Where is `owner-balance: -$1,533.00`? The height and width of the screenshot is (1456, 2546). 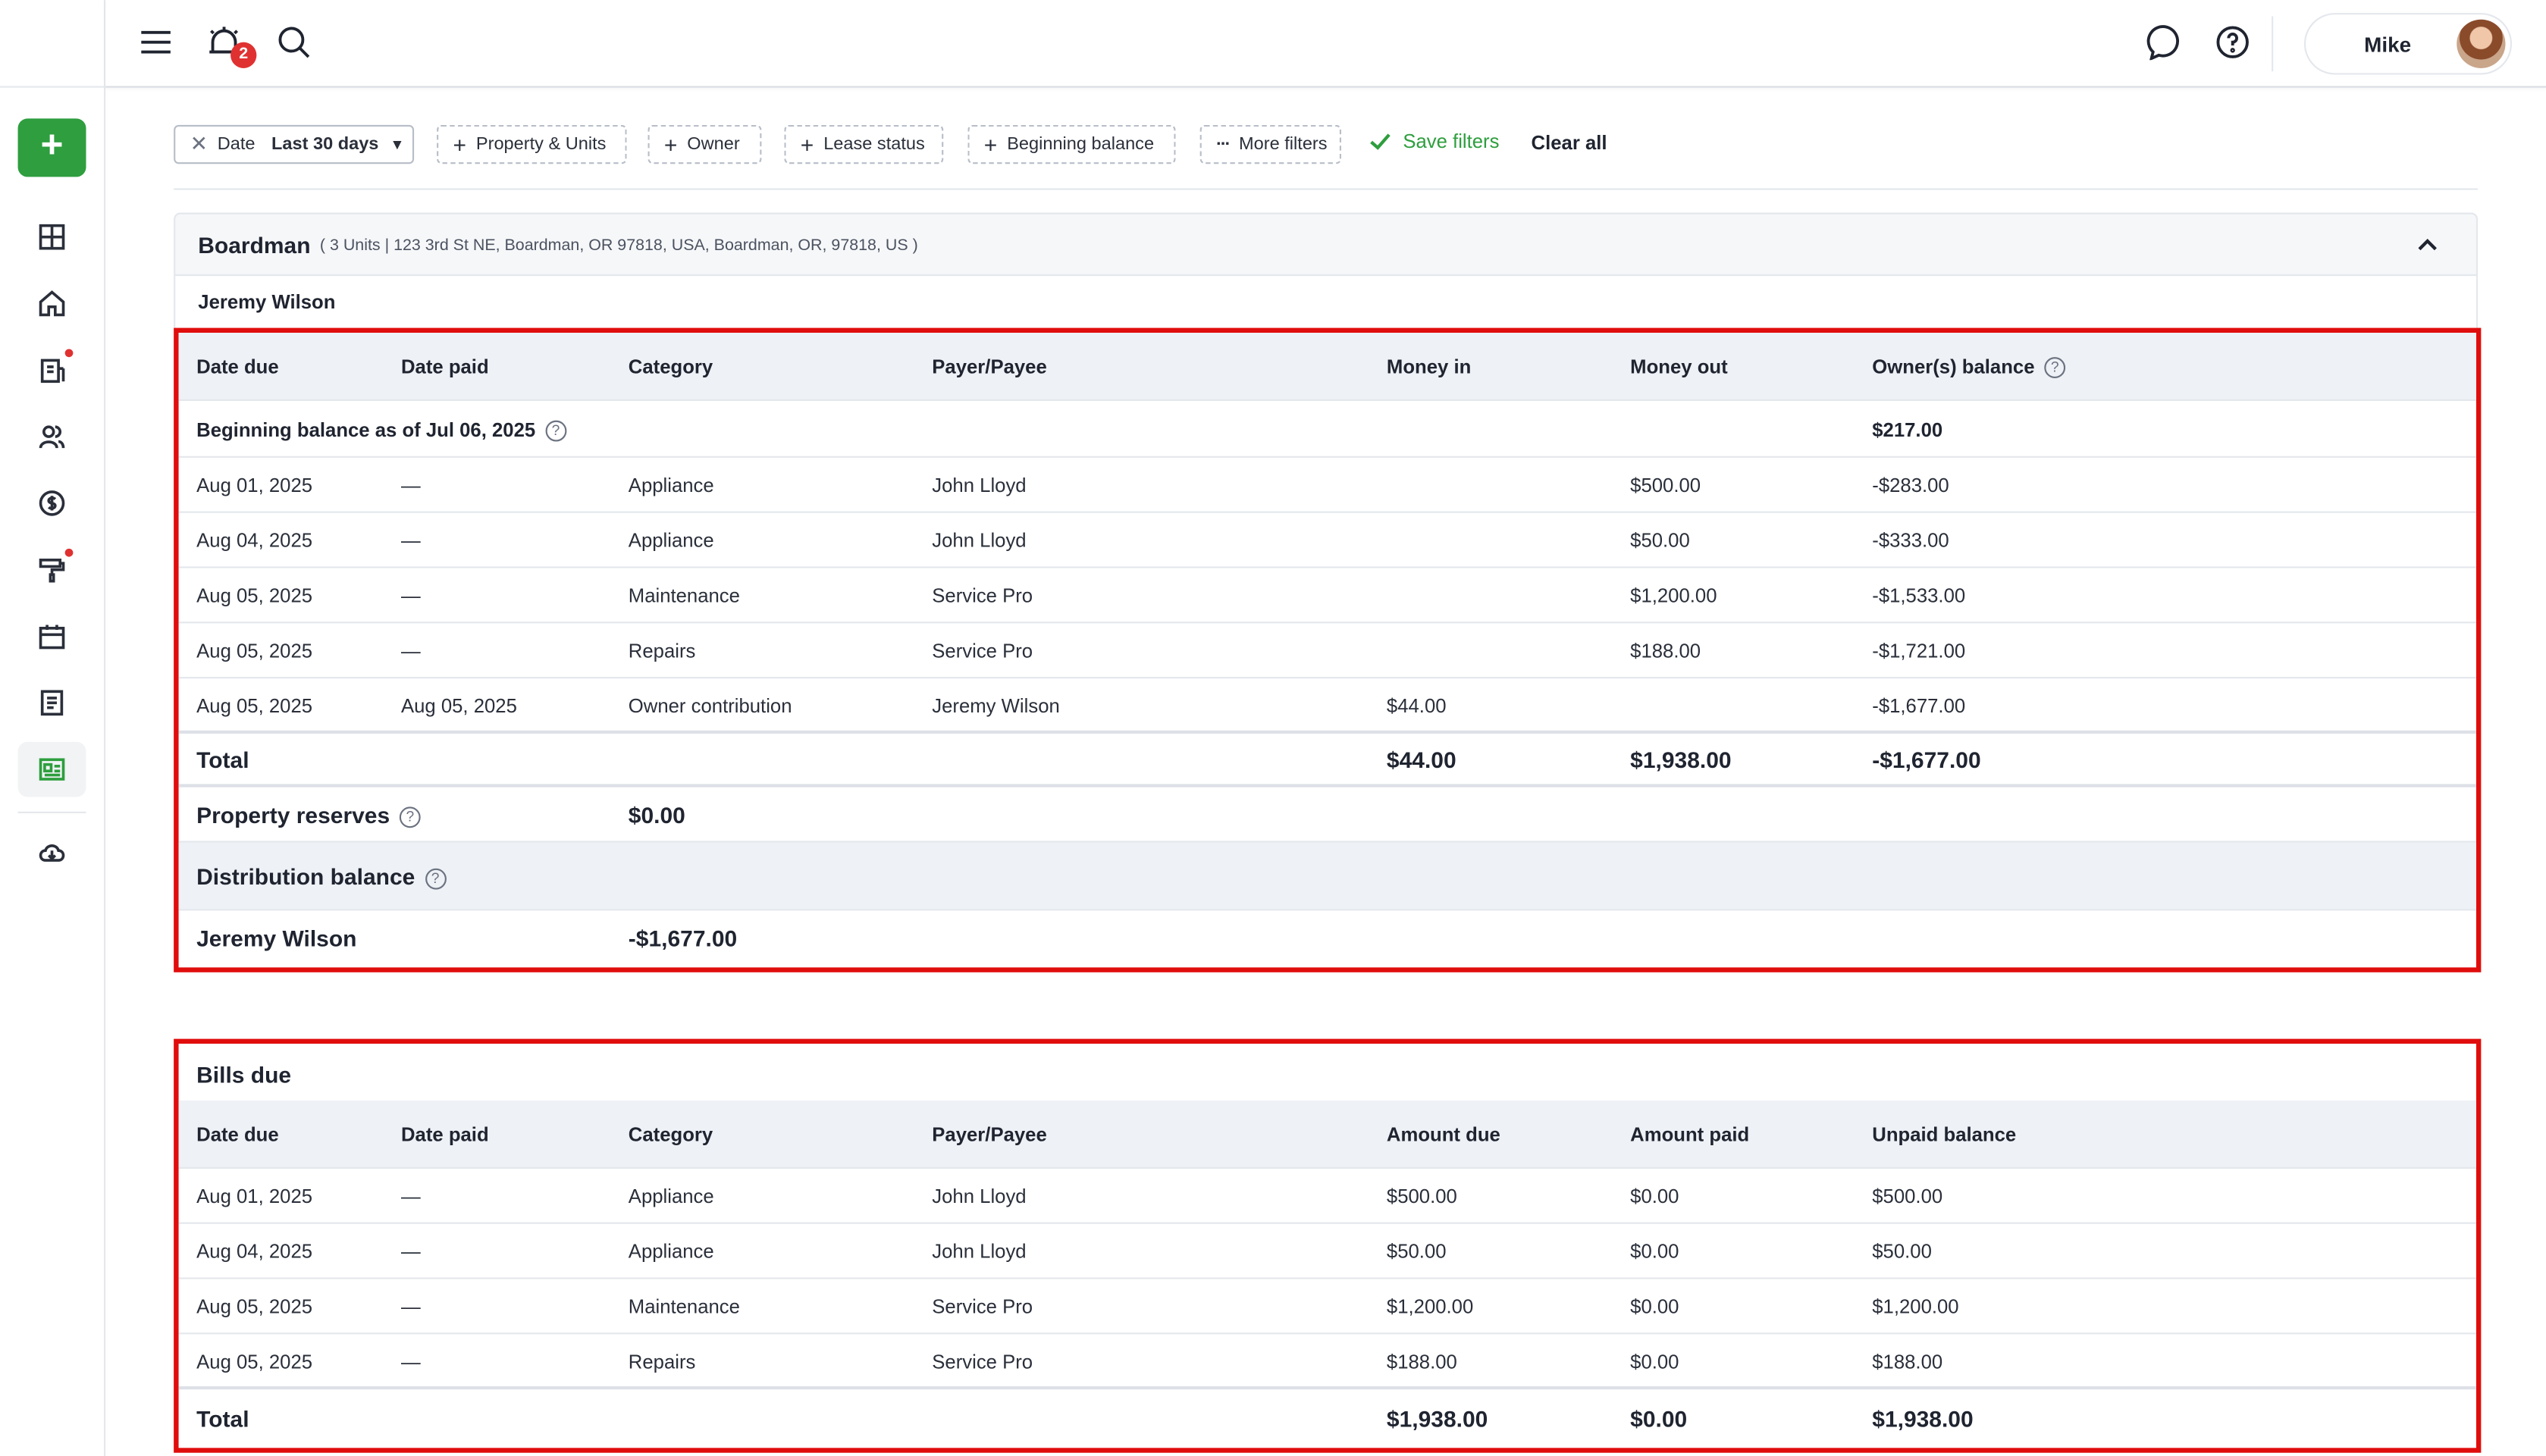 owner-balance: -$1,533.00 is located at coordinates (1919, 595).